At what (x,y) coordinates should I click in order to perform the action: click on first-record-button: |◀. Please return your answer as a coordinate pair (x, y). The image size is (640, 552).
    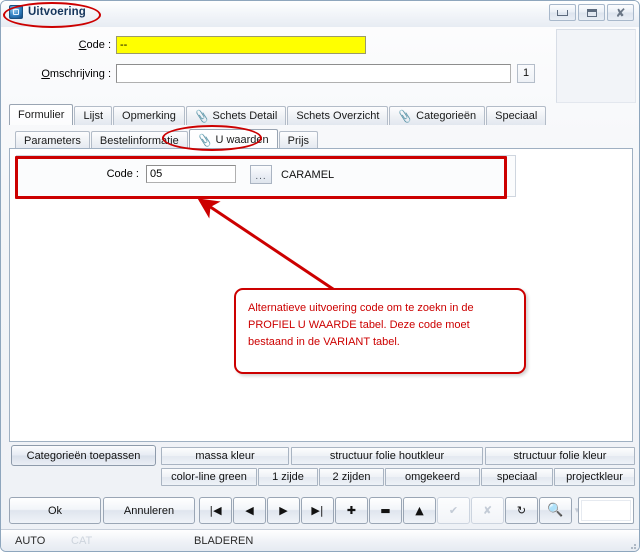
    Looking at the image, I should click on (215, 510).